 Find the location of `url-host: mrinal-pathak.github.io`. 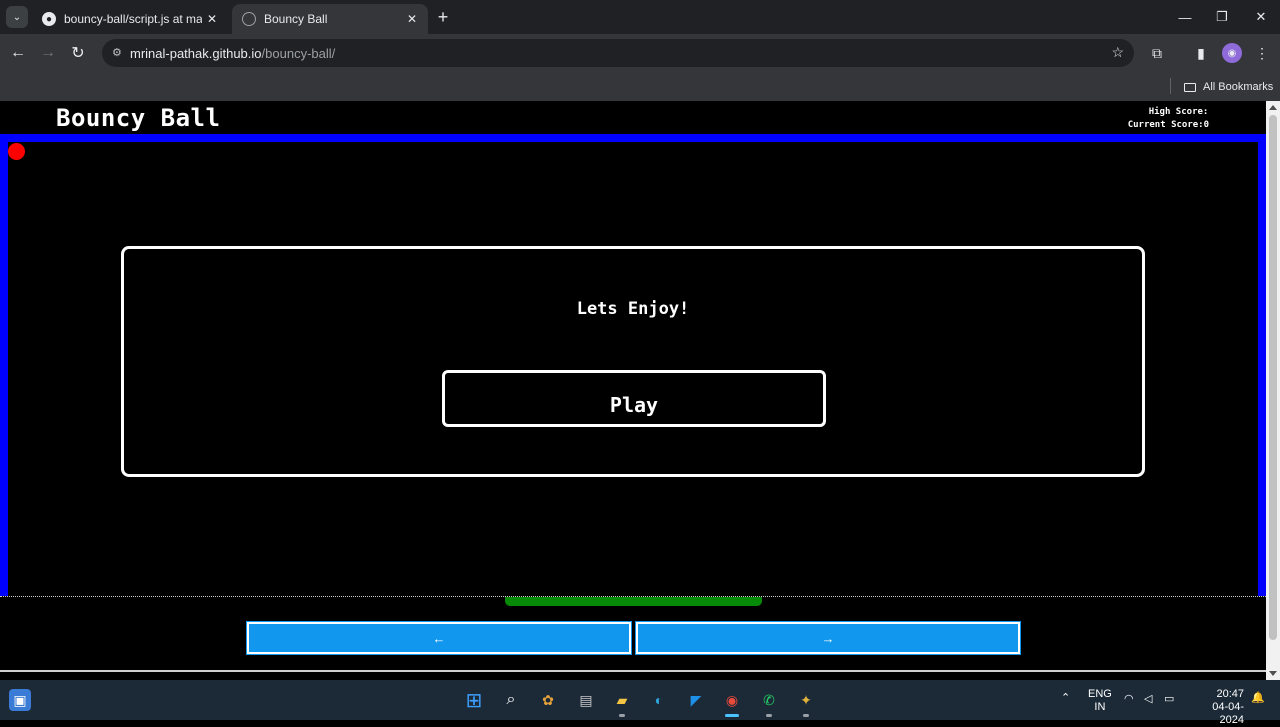

url-host: mrinal-pathak.github.io is located at coordinates (196, 53).